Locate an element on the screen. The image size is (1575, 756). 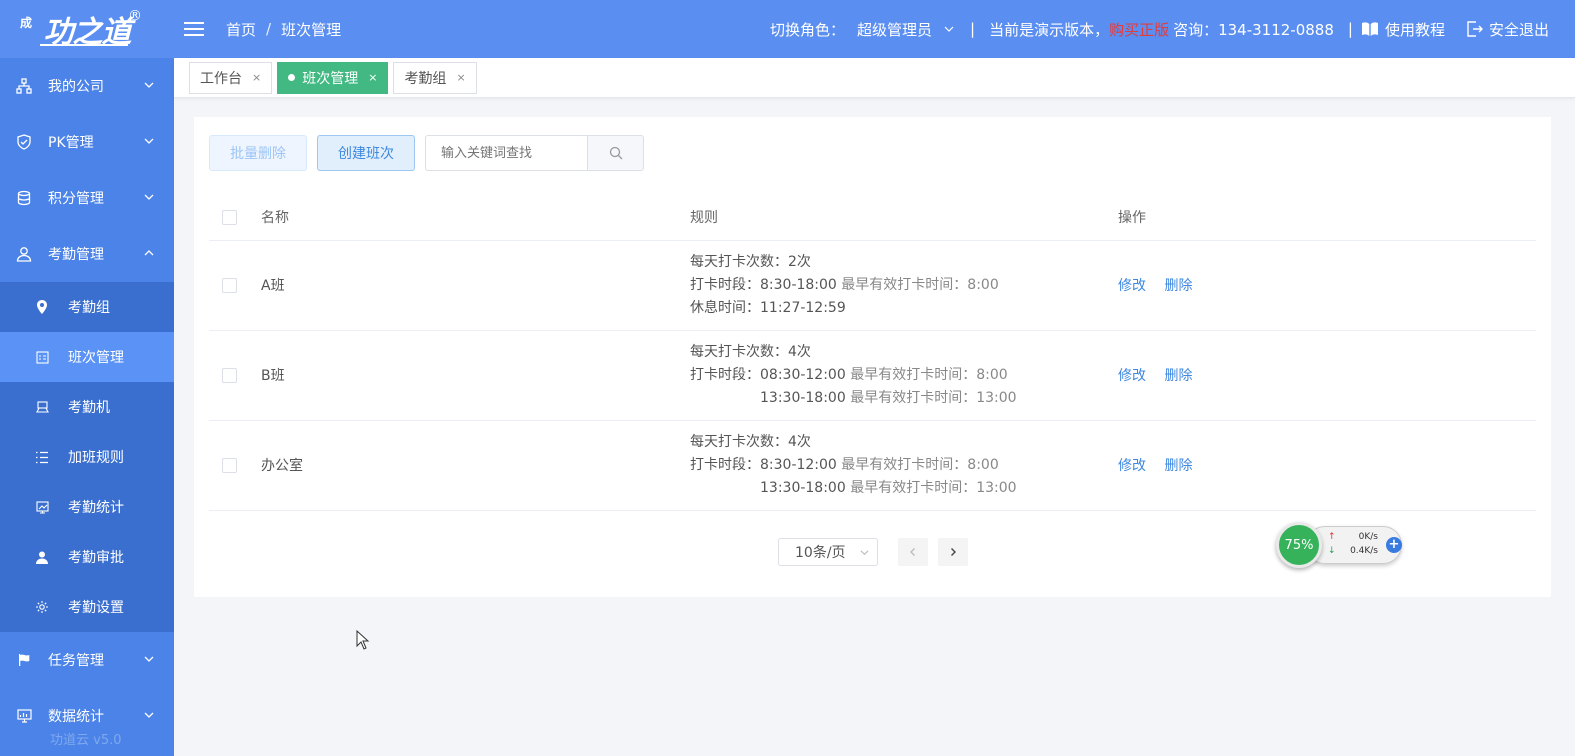
batch-delete-button: 批量删除 is located at coordinates (258, 153).